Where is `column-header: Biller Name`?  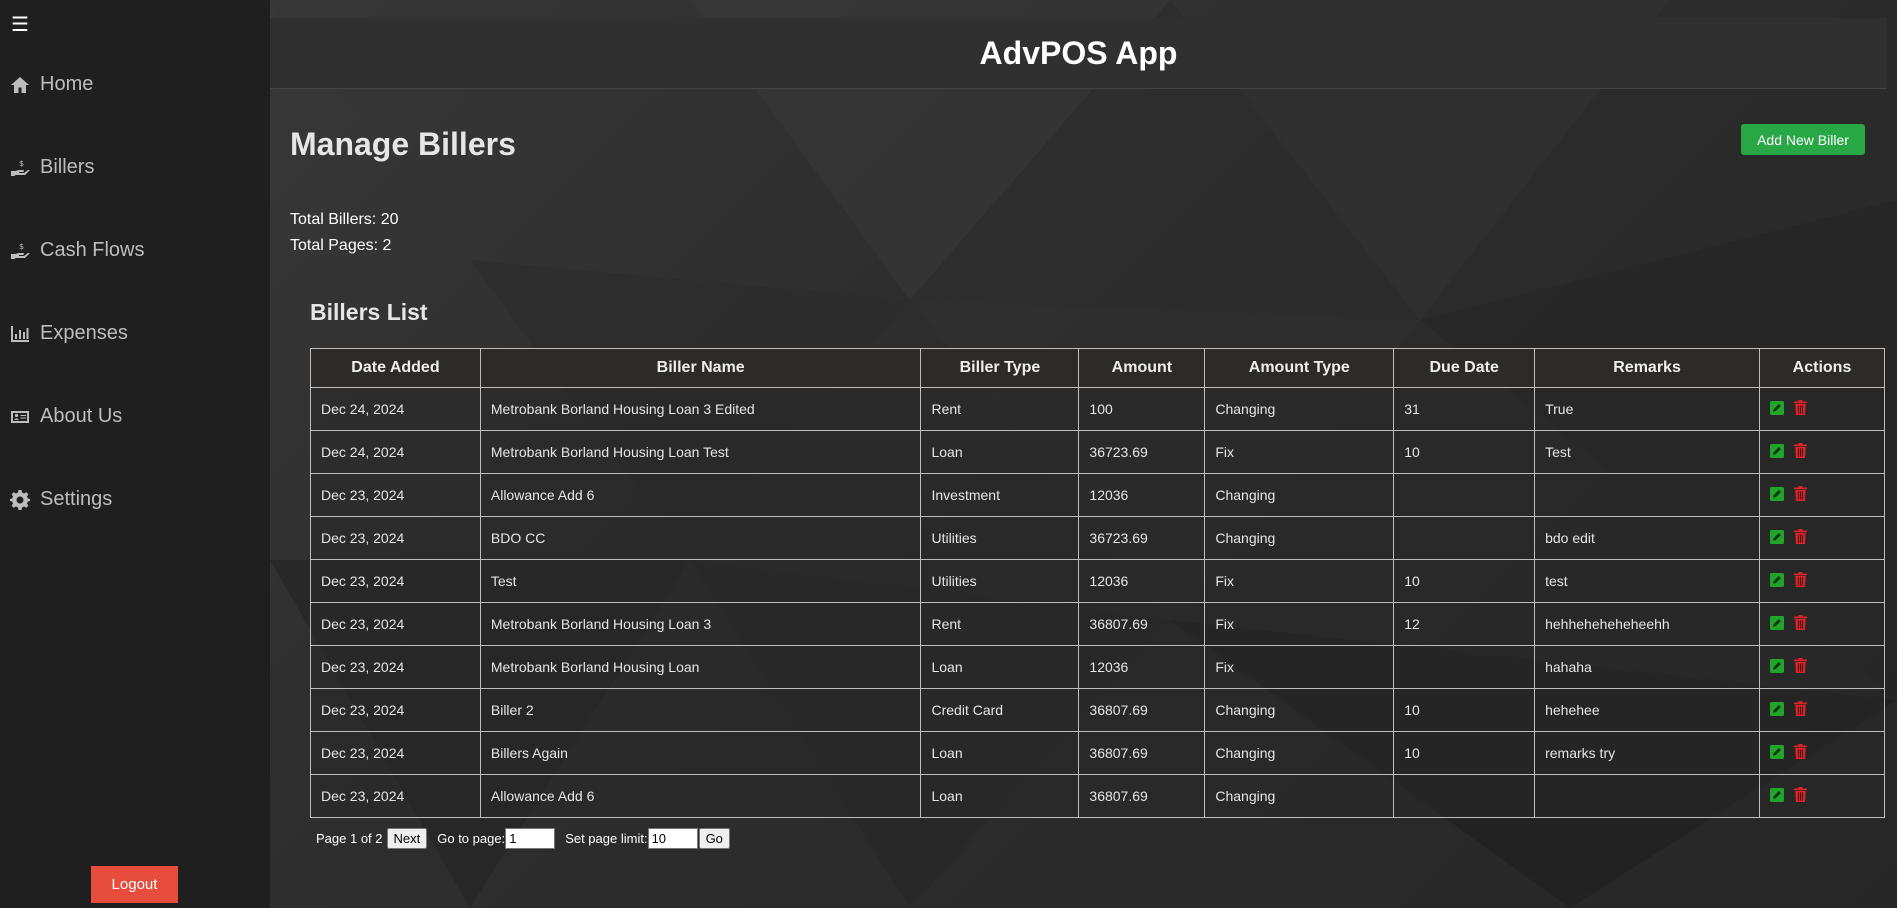 column-header: Biller Name is located at coordinates (700, 368).